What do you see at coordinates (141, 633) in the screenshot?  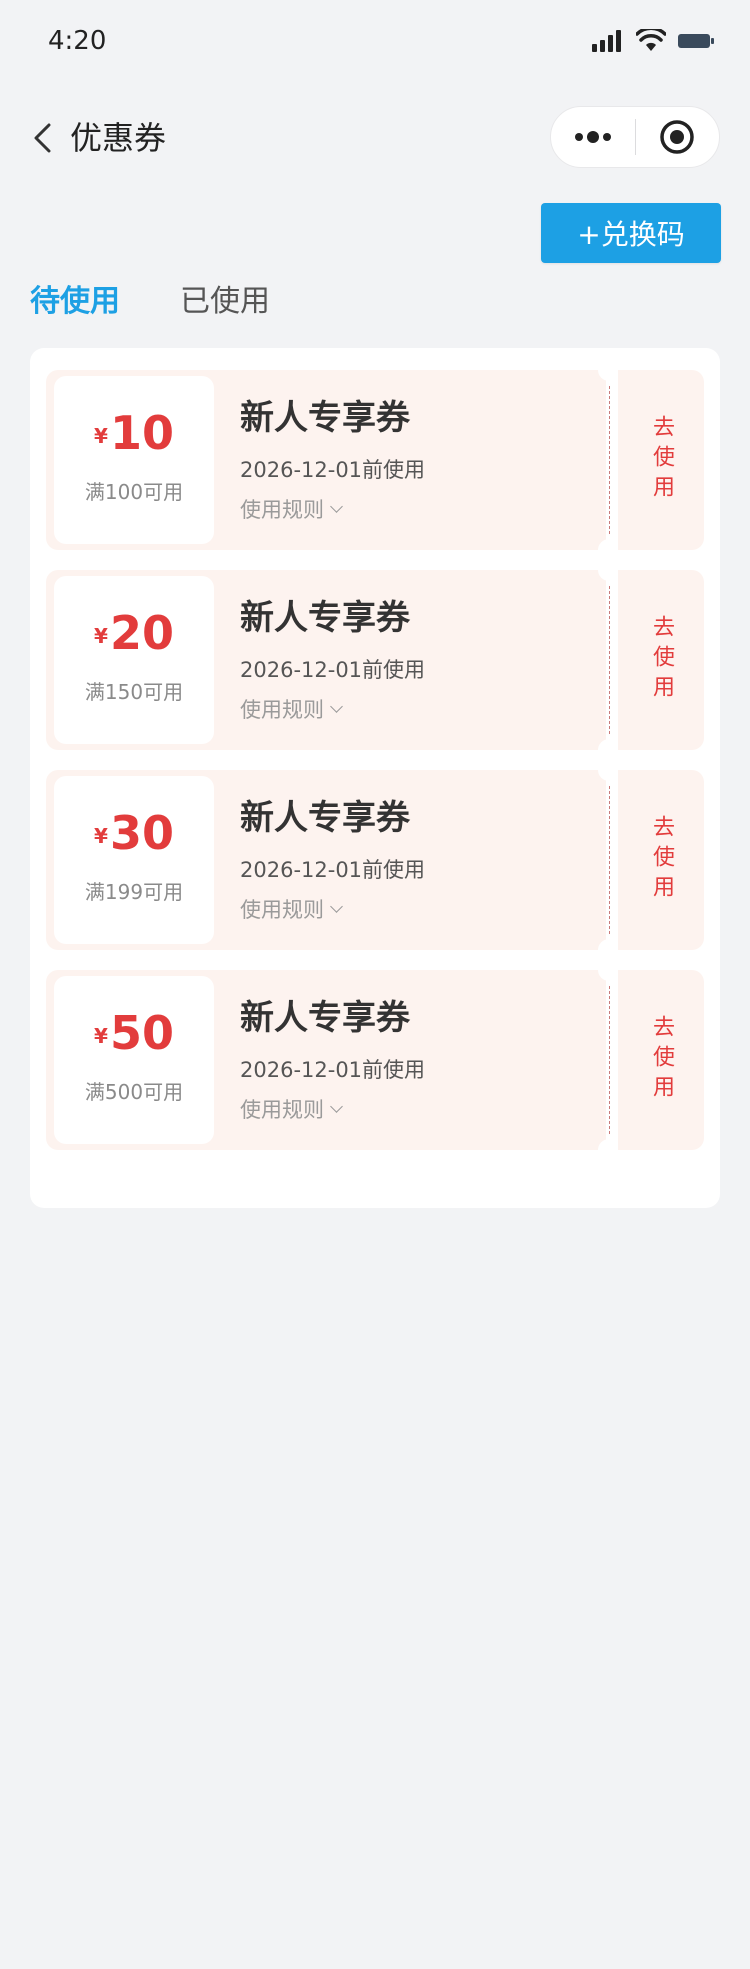 I see `amount-value: 20` at bounding box center [141, 633].